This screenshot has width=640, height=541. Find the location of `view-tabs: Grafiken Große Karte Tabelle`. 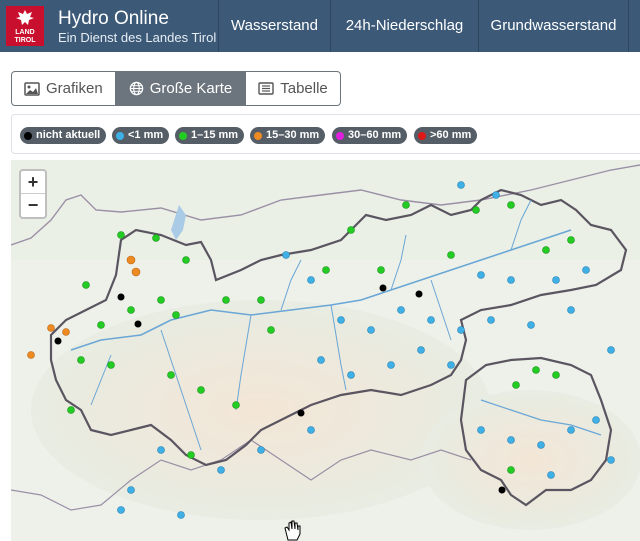

view-tabs: Grafiken Große Karte Tabelle is located at coordinates (176, 88).